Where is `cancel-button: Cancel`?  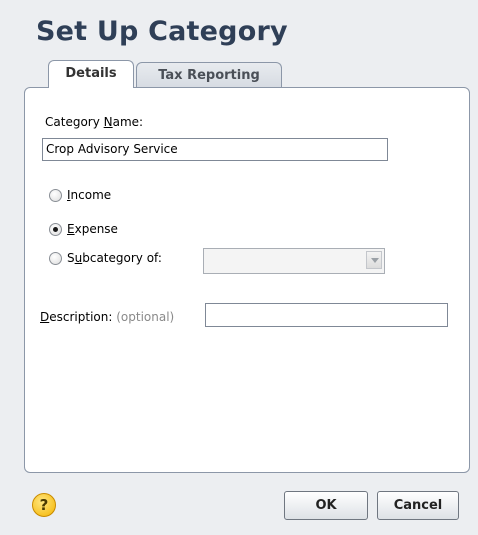
cancel-button: Cancel is located at coordinates (418, 505).